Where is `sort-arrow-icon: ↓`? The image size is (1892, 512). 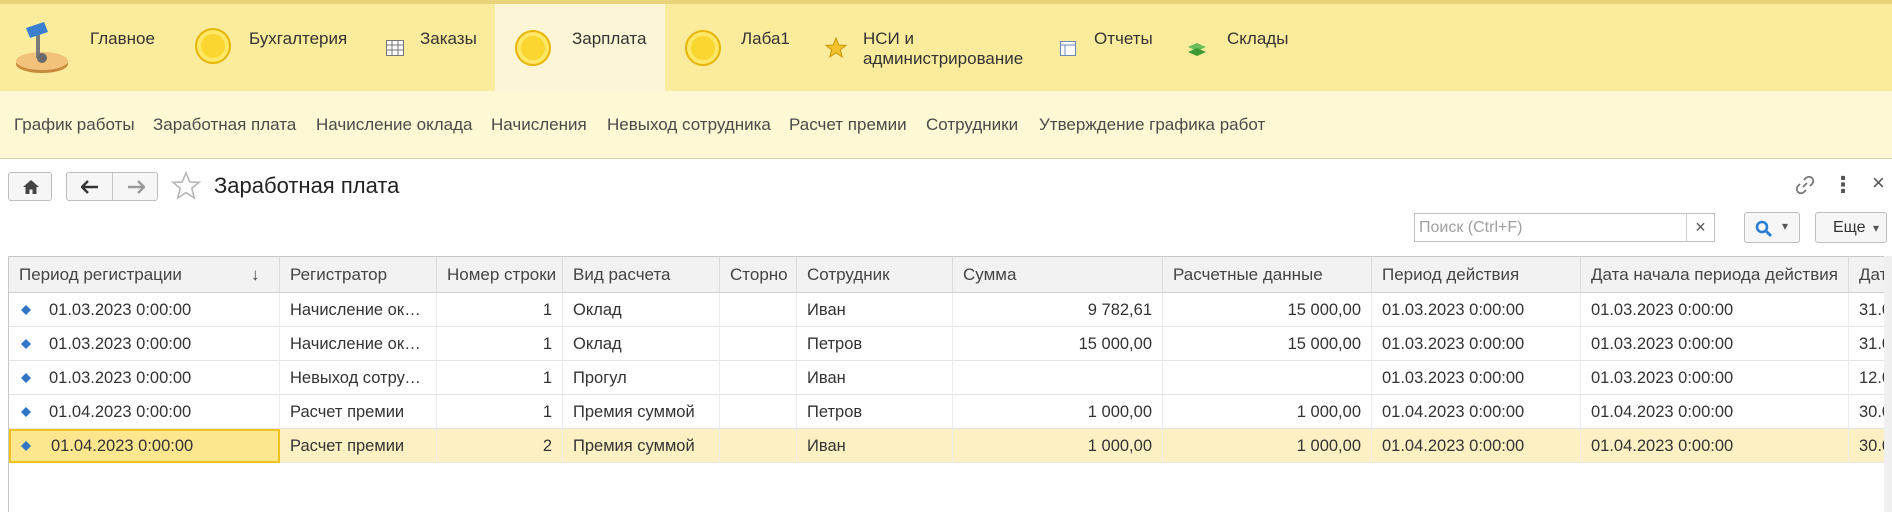
sort-arrow-icon: ↓ is located at coordinates (255, 274).